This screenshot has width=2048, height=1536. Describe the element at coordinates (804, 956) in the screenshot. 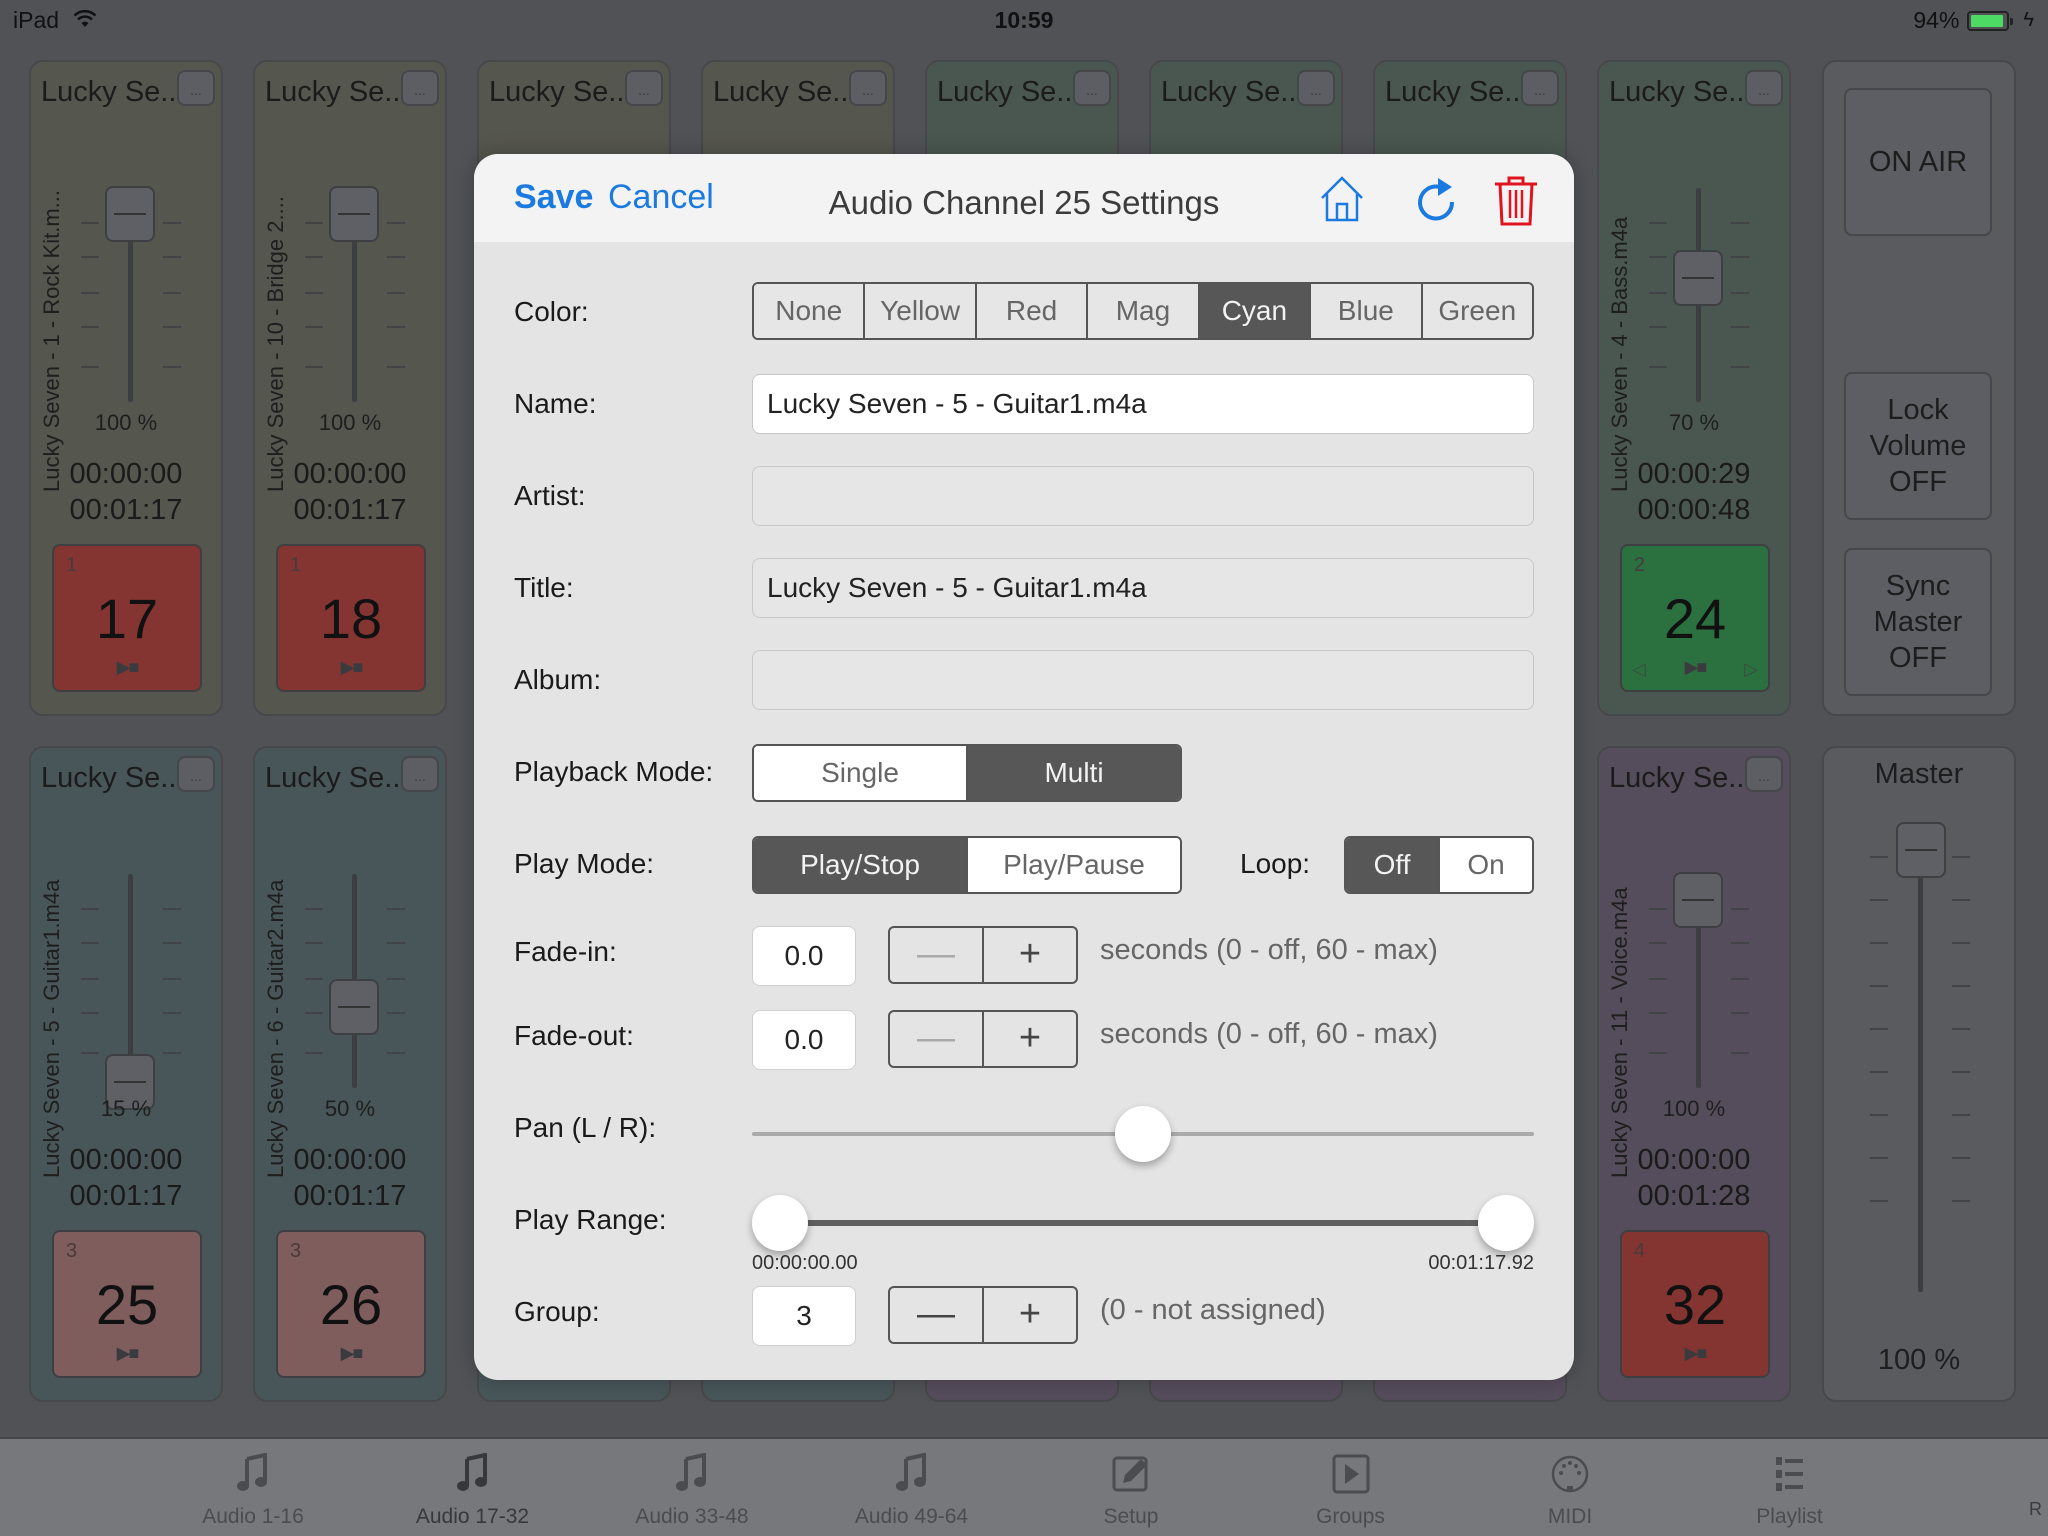

I see `fade-in-field: 0.0` at that location.